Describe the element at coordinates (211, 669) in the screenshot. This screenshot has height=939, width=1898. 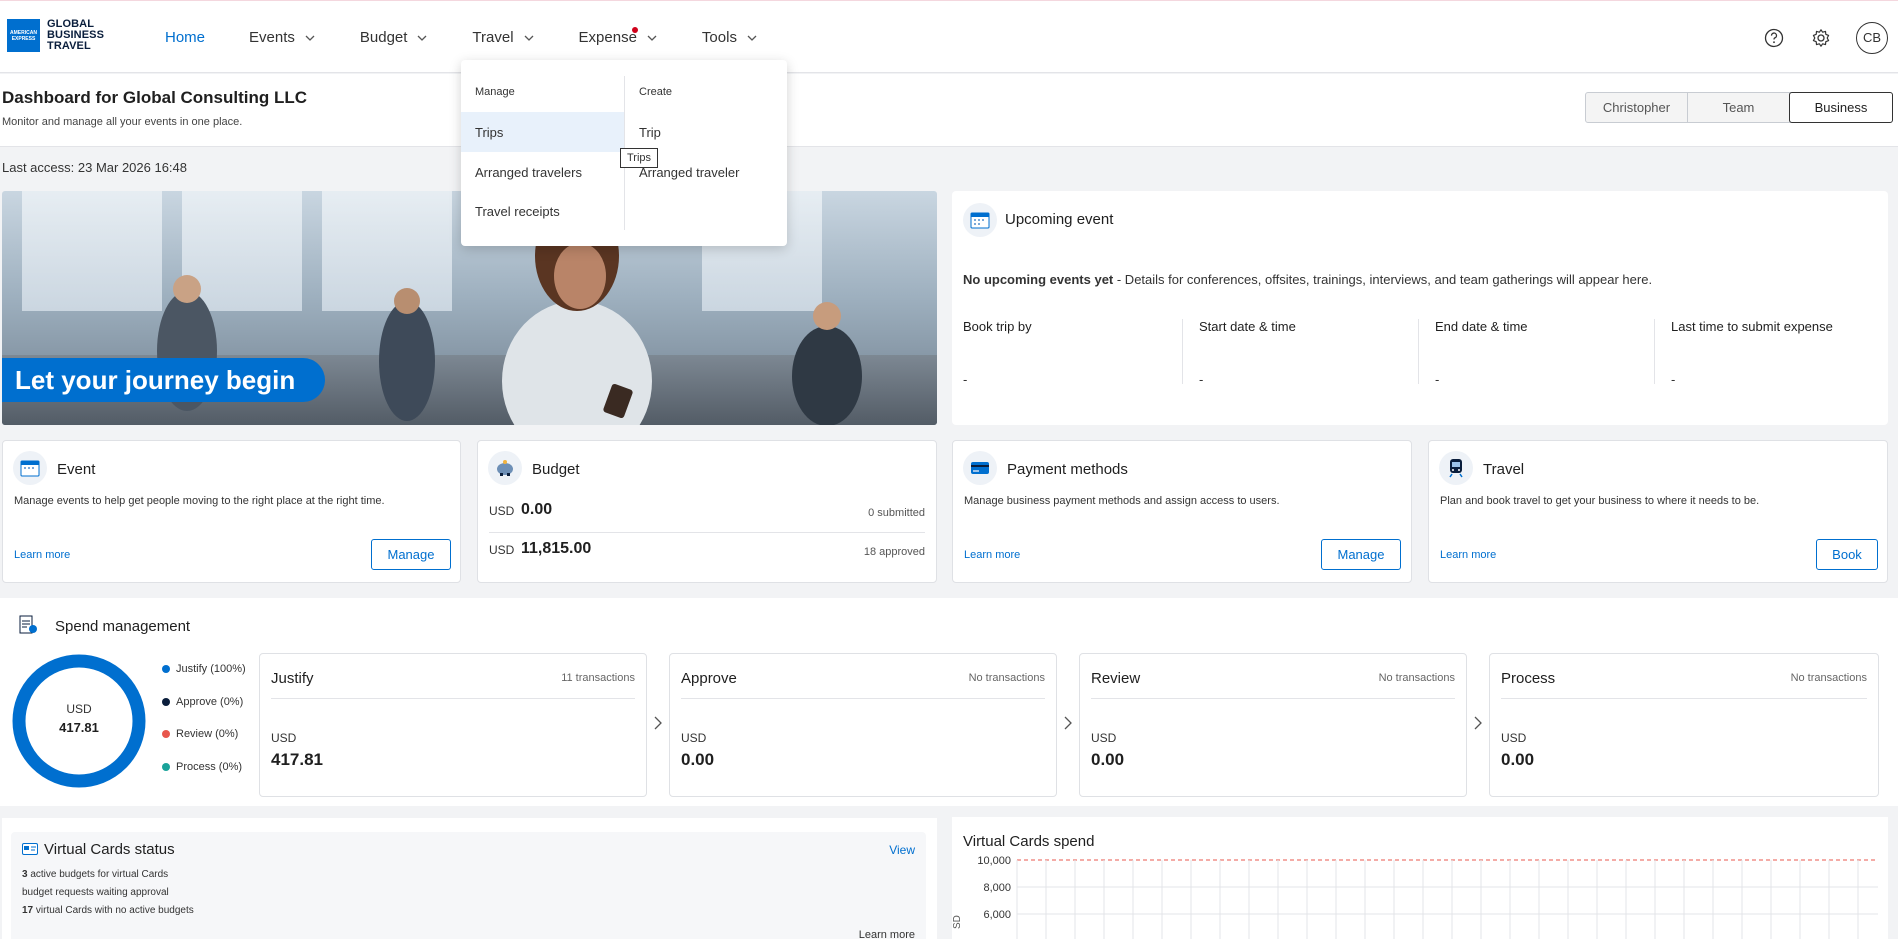
I see `legend-label: Justify (100%)` at that location.